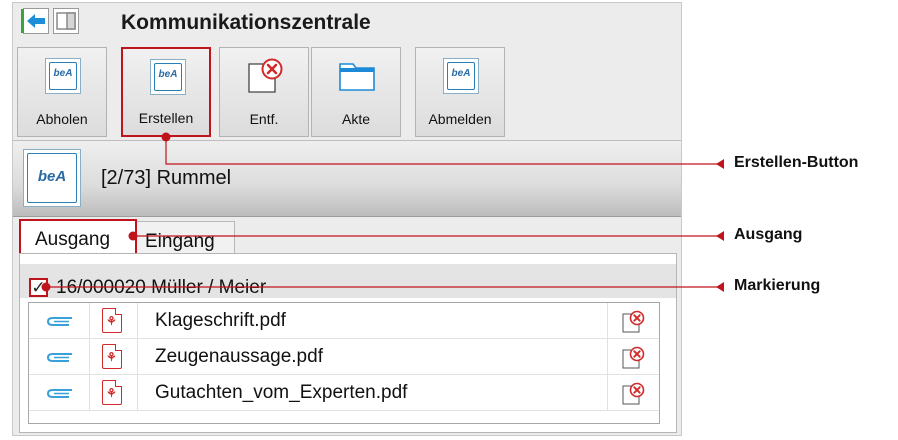 This screenshot has width=898, height=440. What do you see at coordinates (777, 285) in the screenshot?
I see `callout-selection: Markierung` at bounding box center [777, 285].